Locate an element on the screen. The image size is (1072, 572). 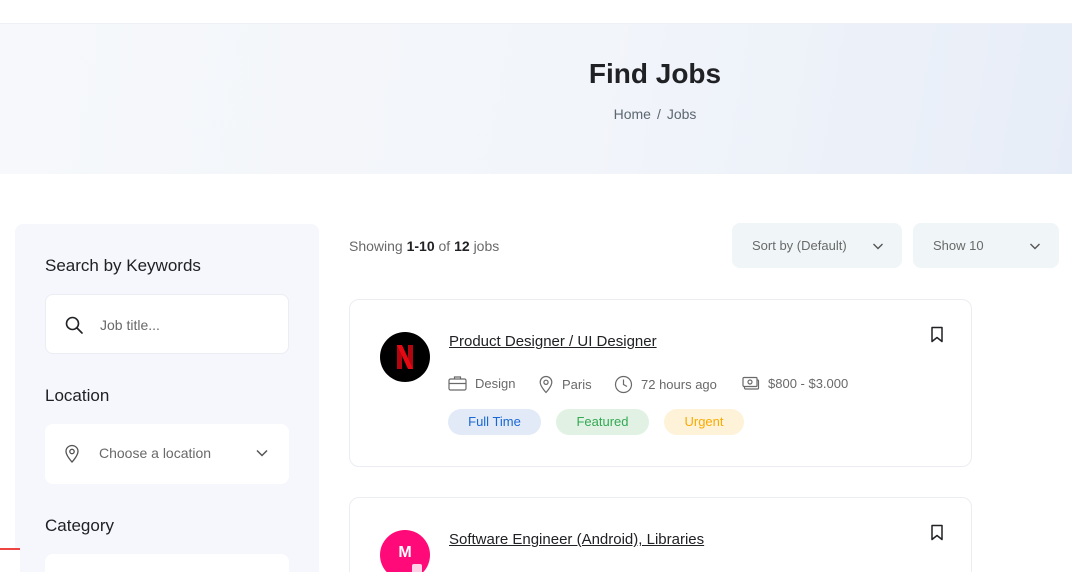
job-posted-time-text: 72 hours ago is located at coordinates (679, 384).